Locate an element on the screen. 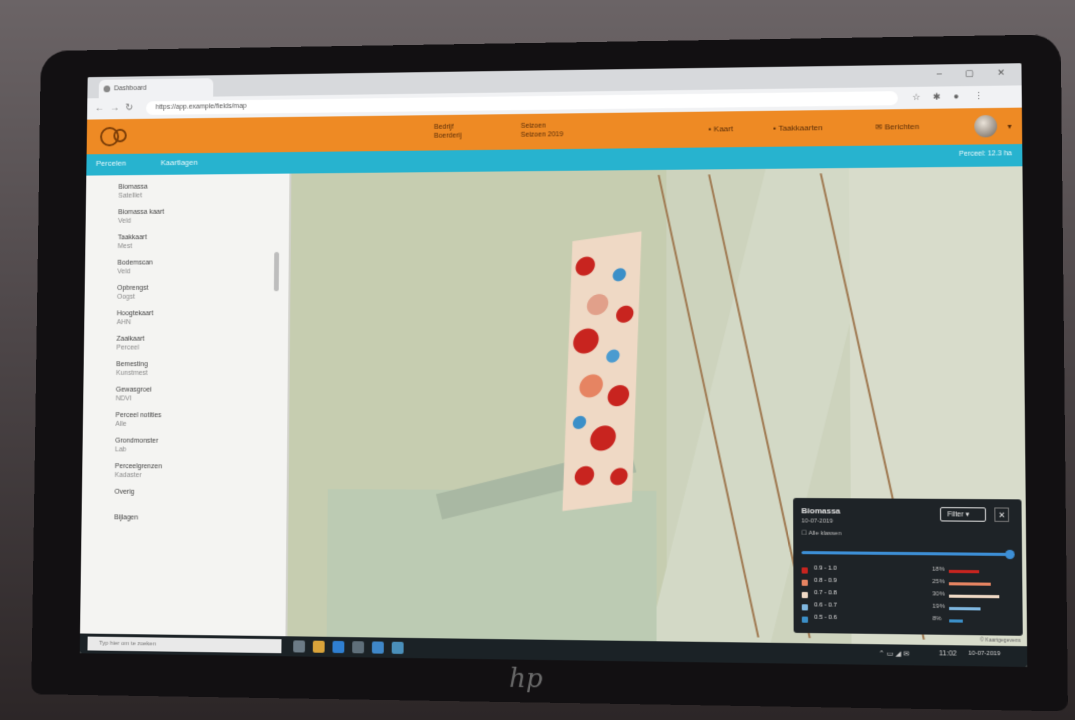 The height and width of the screenshot is (720, 1075). legend-checkbox: ☐ Alle klassen is located at coordinates (821, 533).